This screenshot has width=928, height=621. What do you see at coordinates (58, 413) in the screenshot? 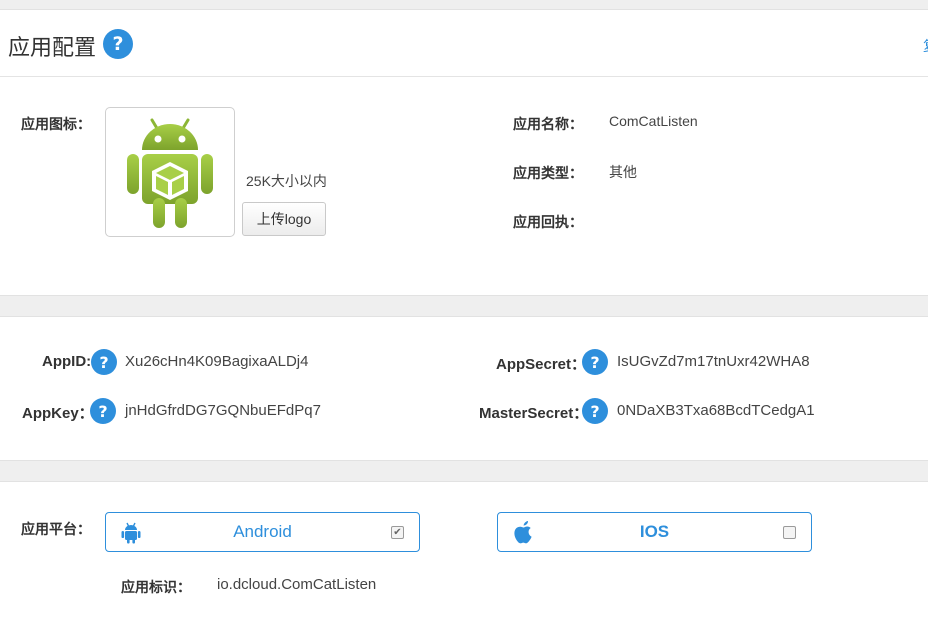
I see `appkey-label: AppKey：` at bounding box center [58, 413].